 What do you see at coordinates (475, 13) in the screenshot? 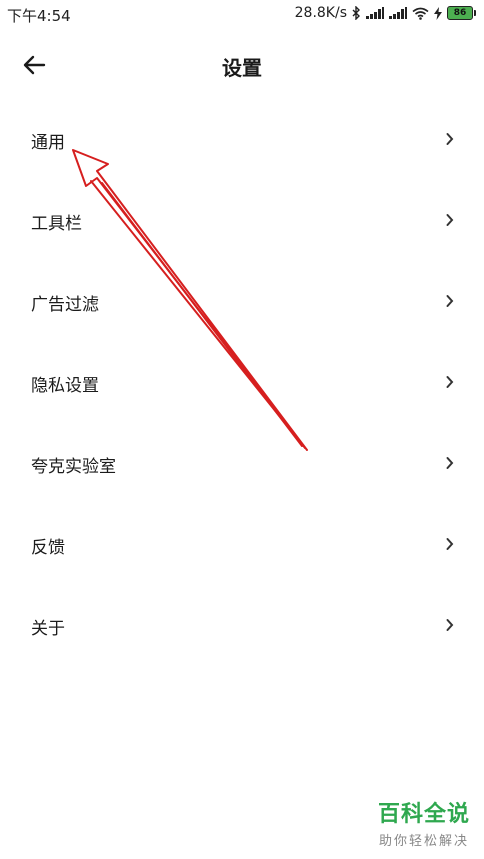
I see `battery-tip` at bounding box center [475, 13].